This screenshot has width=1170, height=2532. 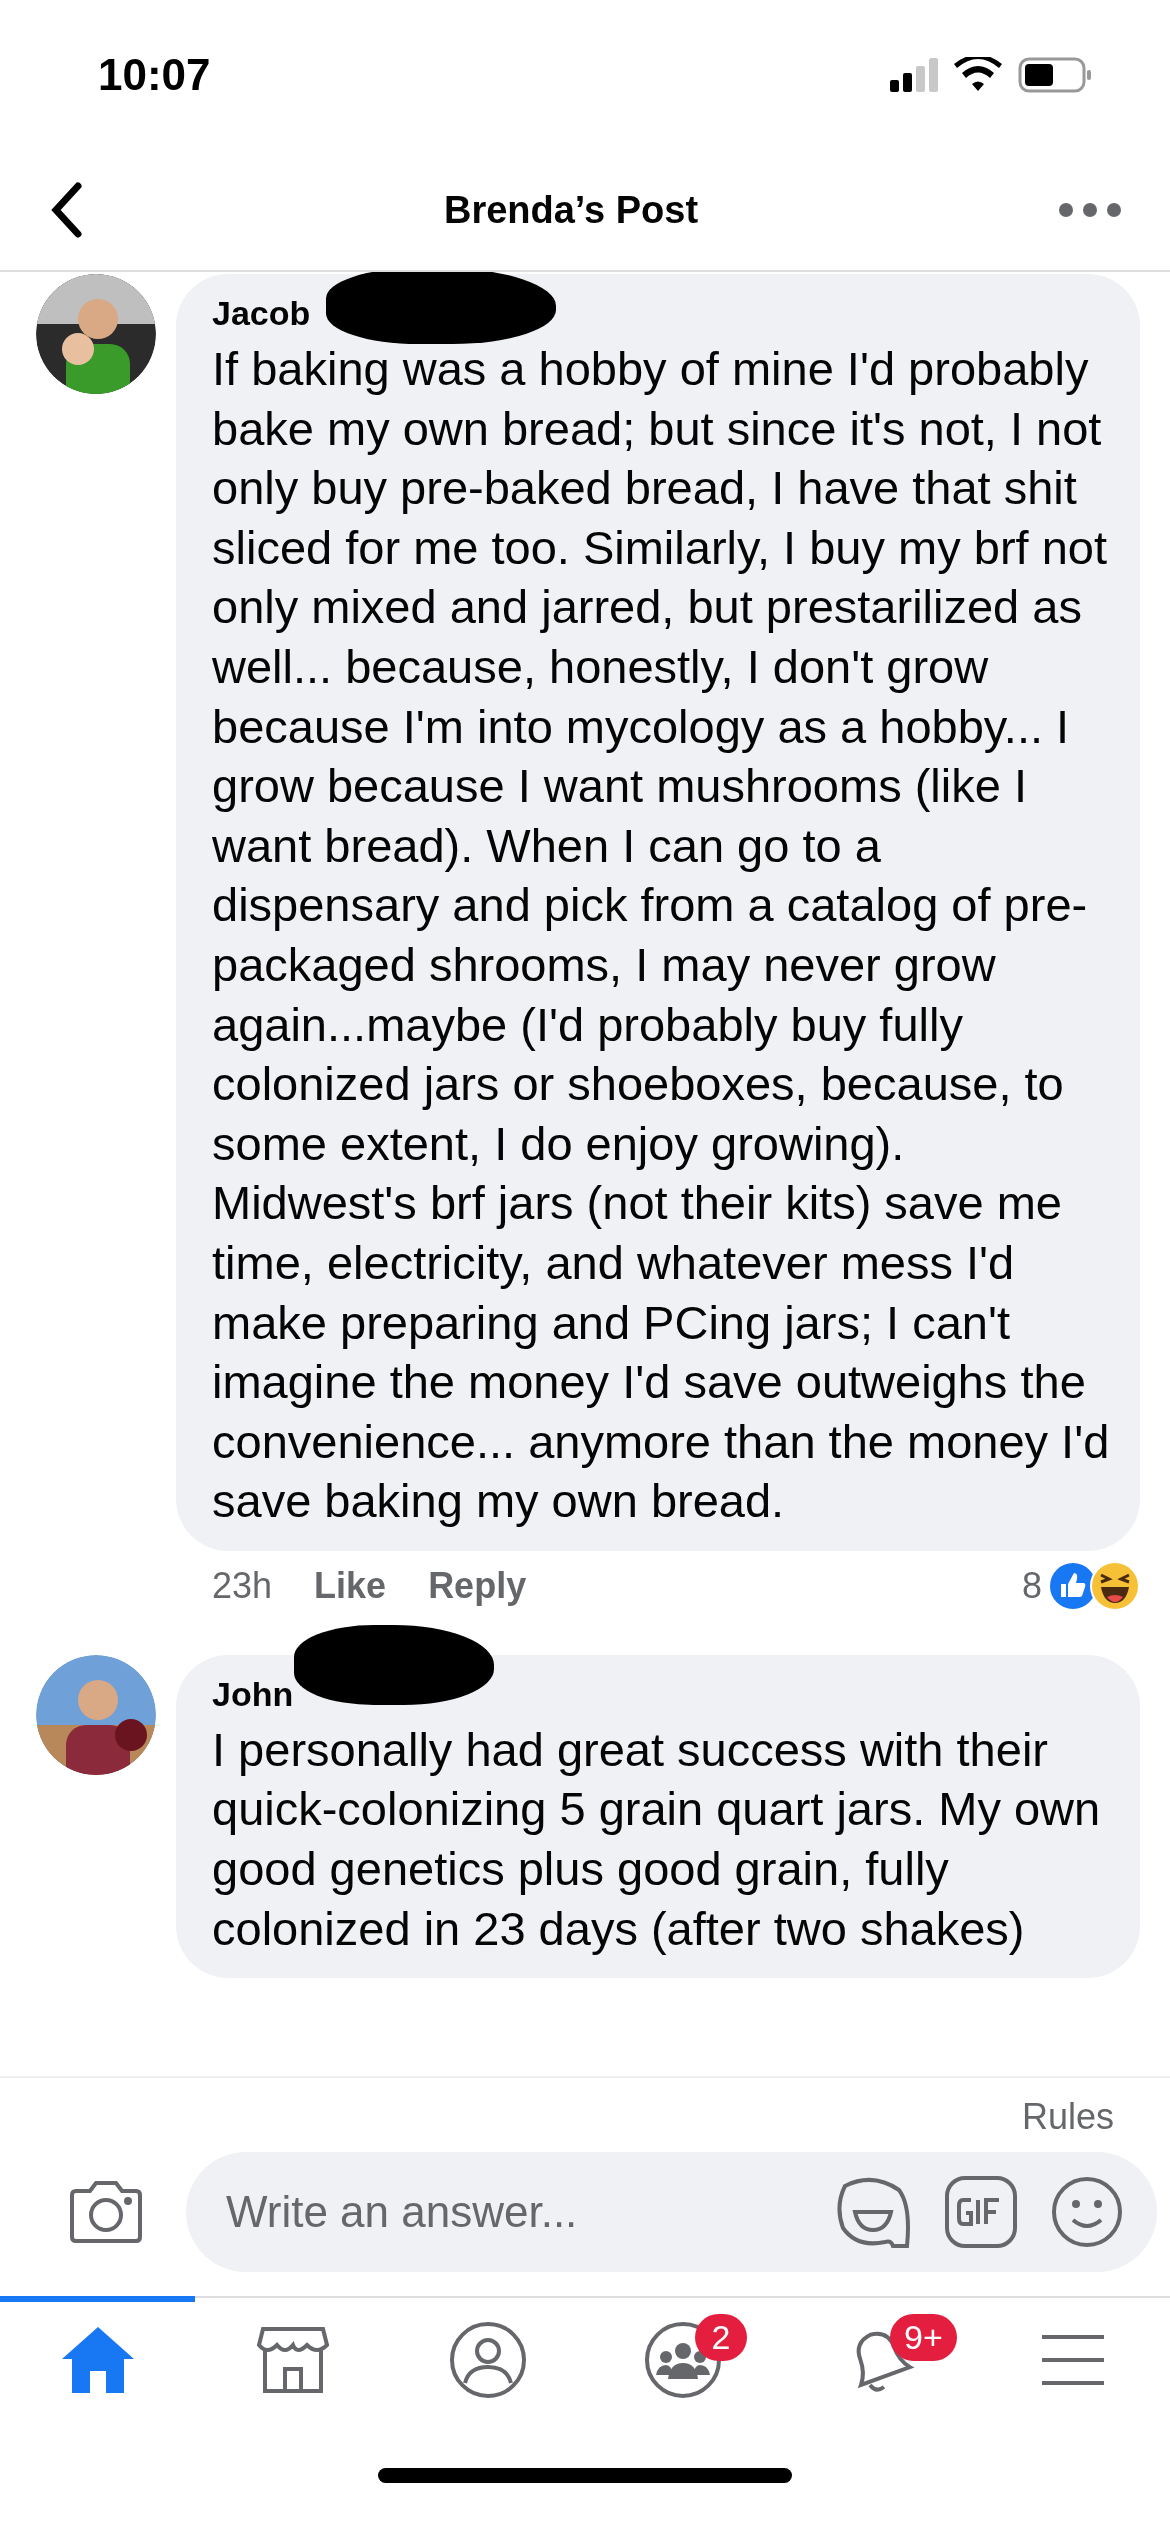 What do you see at coordinates (657, 1839) in the screenshot?
I see `comment-text: I personally had great success with their quick-colonizing 5 grain quart jars. My own good genetics plus good grain, fully colonized in 23 days (after two shakes)` at bounding box center [657, 1839].